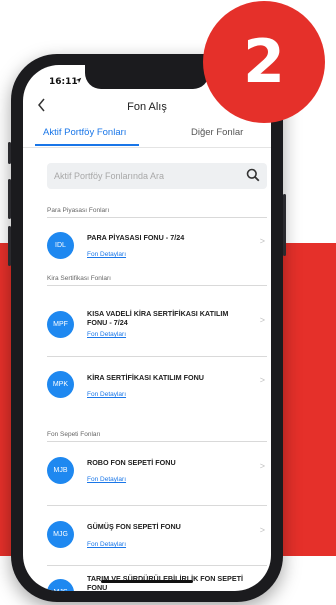 The image size is (336, 605). Describe the element at coordinates (84, 132) in the screenshot. I see `tab-aktif-portfoy-fonlari: Aktif Portföy Fonları` at that location.